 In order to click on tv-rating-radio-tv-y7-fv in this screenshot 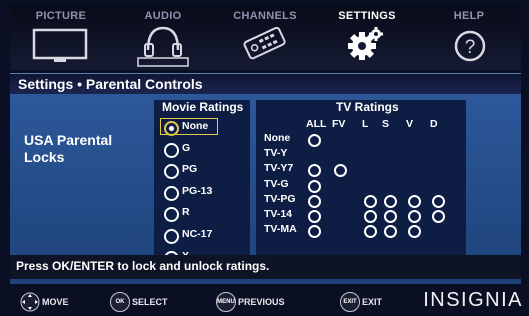, I will do `click(340, 171)`.